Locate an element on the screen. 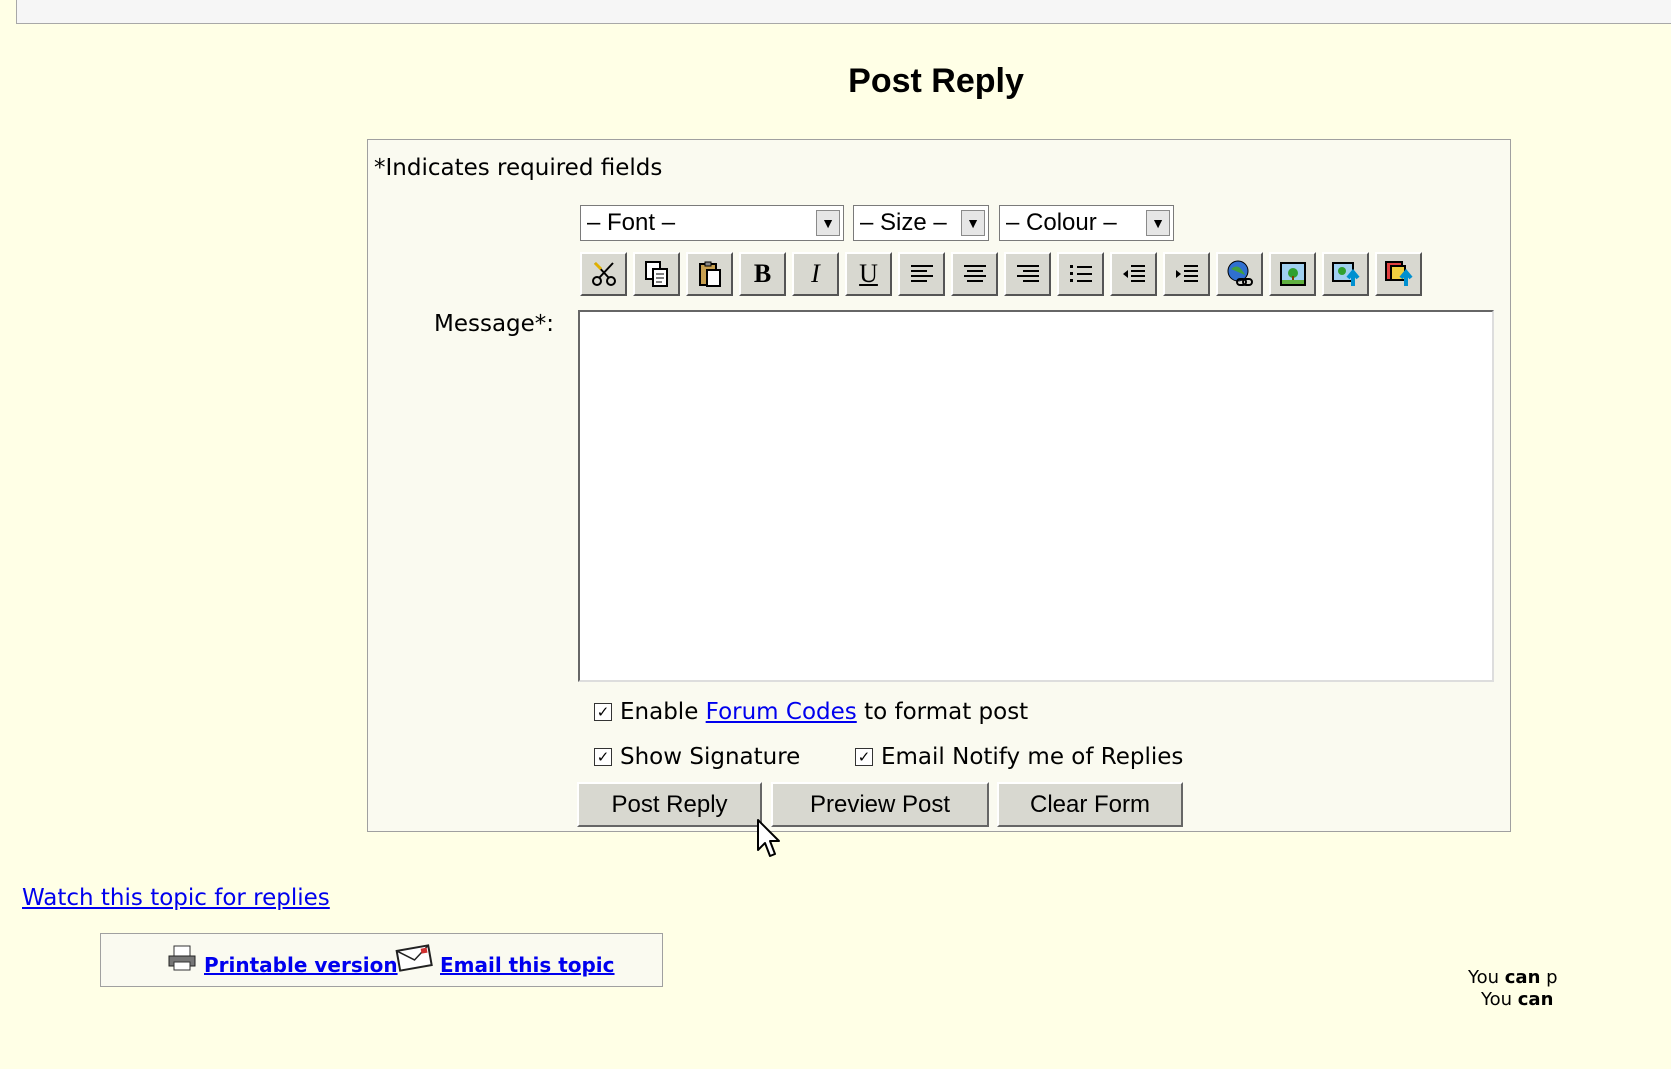 This screenshot has width=1671, height=1069. bold-icon: B is located at coordinates (762, 274).